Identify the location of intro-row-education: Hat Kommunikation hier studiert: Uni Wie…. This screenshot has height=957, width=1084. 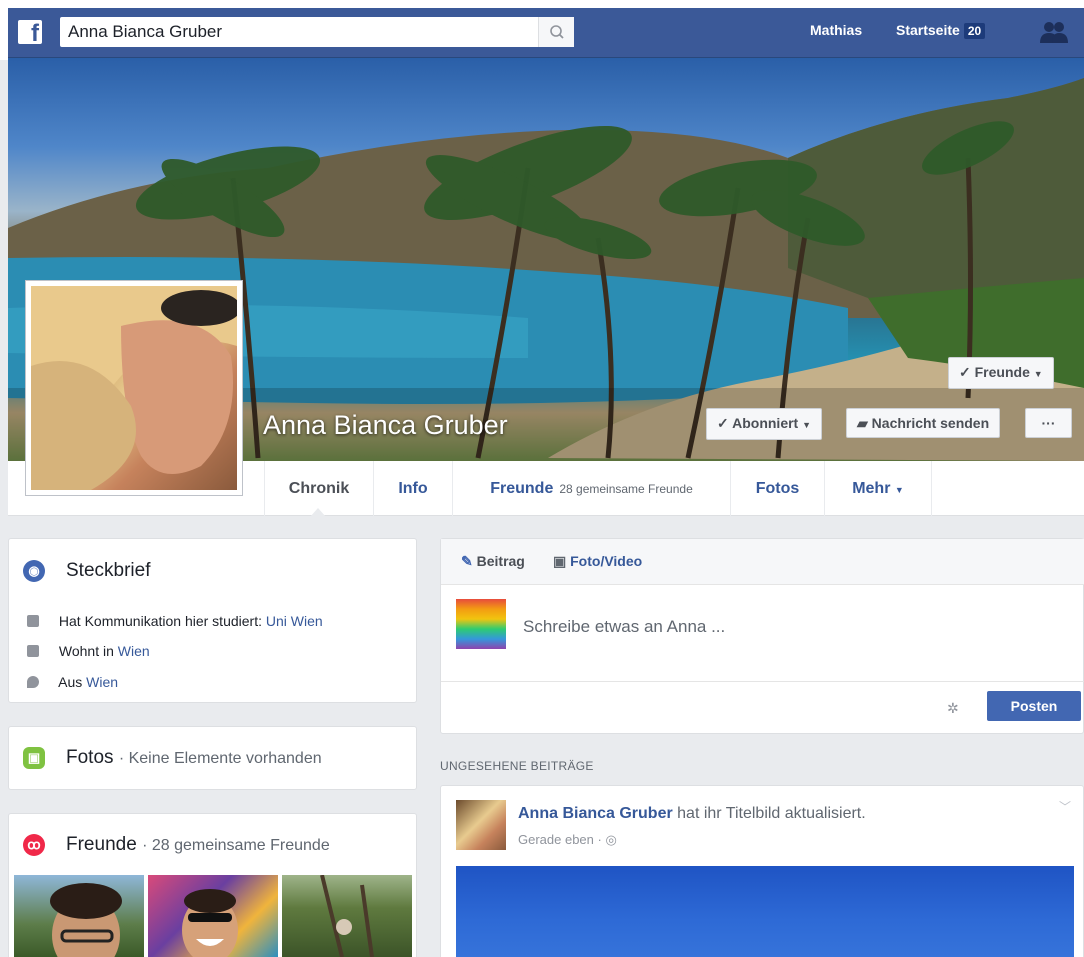
(175, 621).